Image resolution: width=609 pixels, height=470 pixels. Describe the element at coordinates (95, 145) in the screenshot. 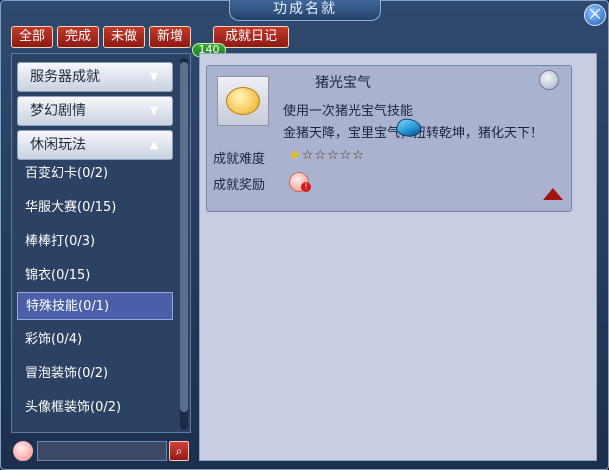

I see `category-leisure: 休闲玩法 ▲` at that location.